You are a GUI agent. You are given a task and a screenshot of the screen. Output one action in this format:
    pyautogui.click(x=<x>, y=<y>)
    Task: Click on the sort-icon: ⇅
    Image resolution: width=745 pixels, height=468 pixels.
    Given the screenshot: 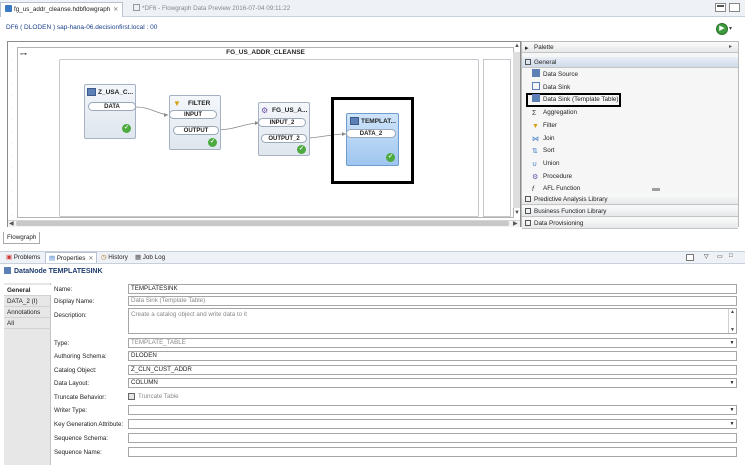 What is the action you would take?
    pyautogui.click(x=535, y=151)
    